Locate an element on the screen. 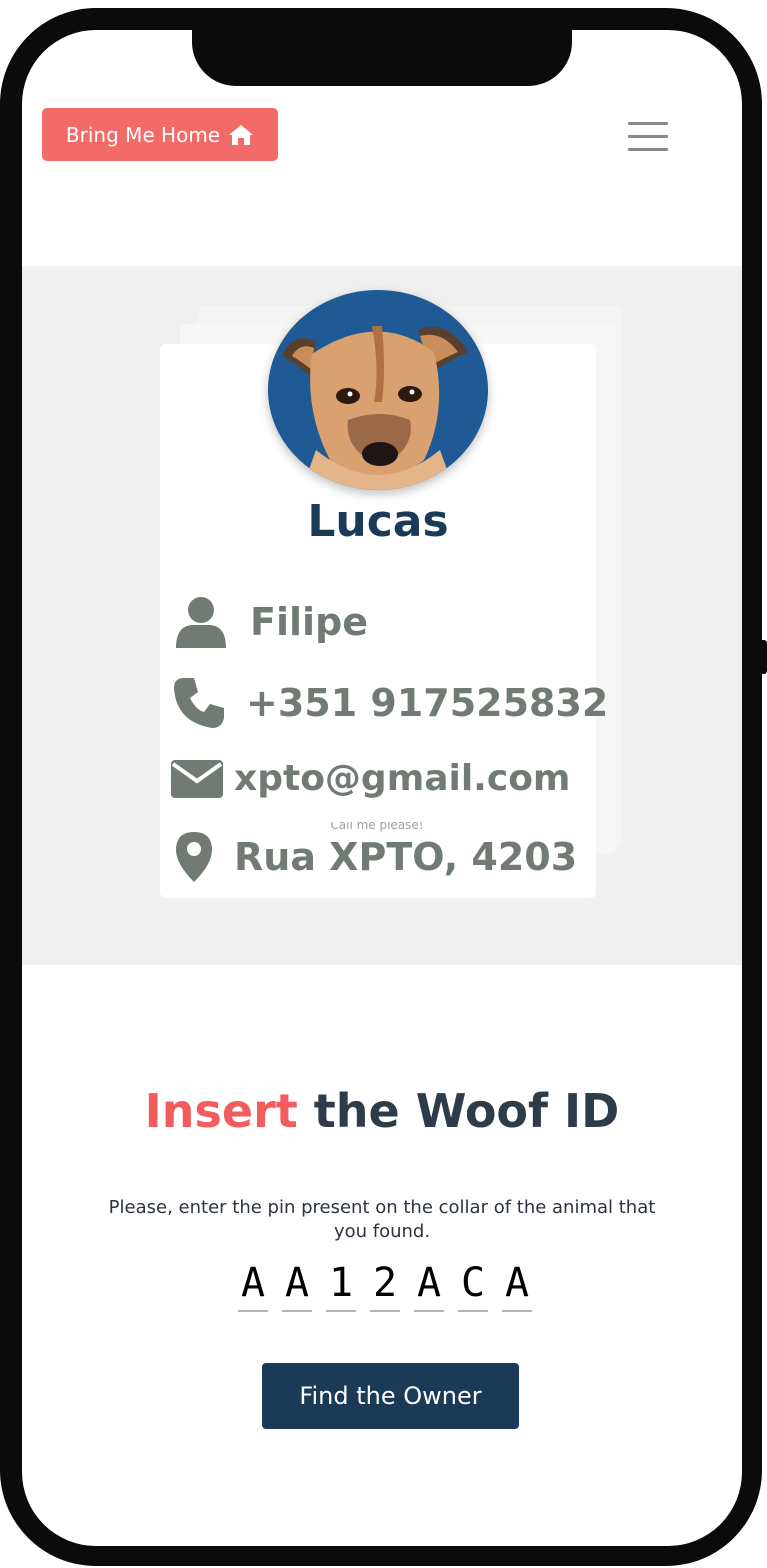  home-button-label: Bring Me Home is located at coordinates (143, 134).